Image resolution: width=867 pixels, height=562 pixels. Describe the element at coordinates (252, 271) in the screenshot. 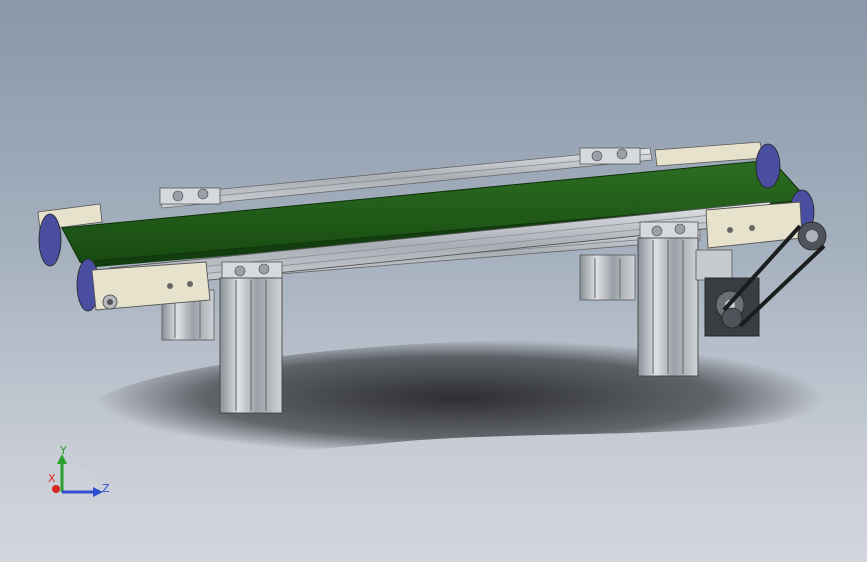

I see `front-support-block-left` at that location.